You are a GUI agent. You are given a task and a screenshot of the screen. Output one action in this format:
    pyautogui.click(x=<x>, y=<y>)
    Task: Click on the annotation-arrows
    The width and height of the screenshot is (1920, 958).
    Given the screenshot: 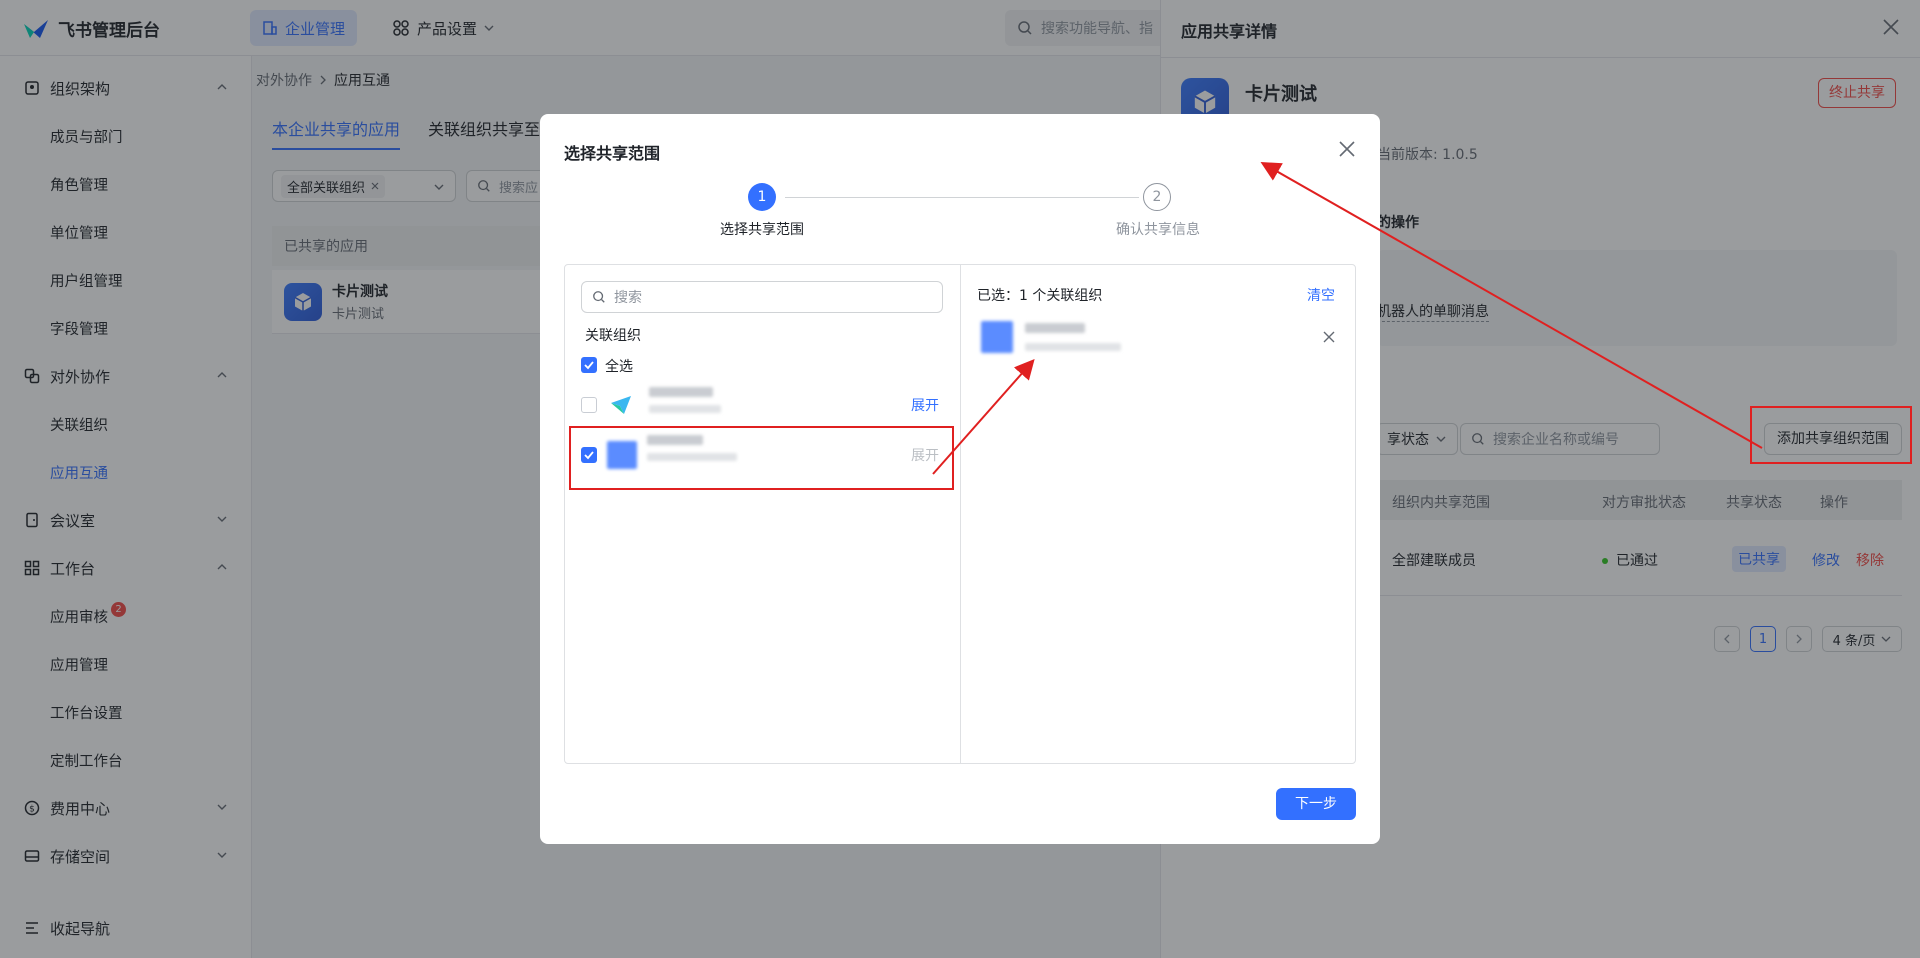 What is the action you would take?
    pyautogui.click(x=1347, y=318)
    